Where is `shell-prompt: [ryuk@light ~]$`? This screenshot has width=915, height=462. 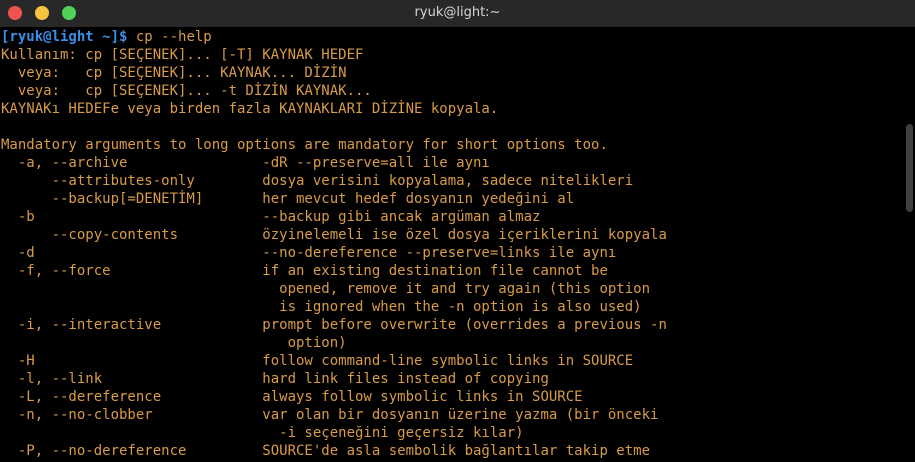
shell-prompt: [ryuk@light ~]$ is located at coordinates (64, 37).